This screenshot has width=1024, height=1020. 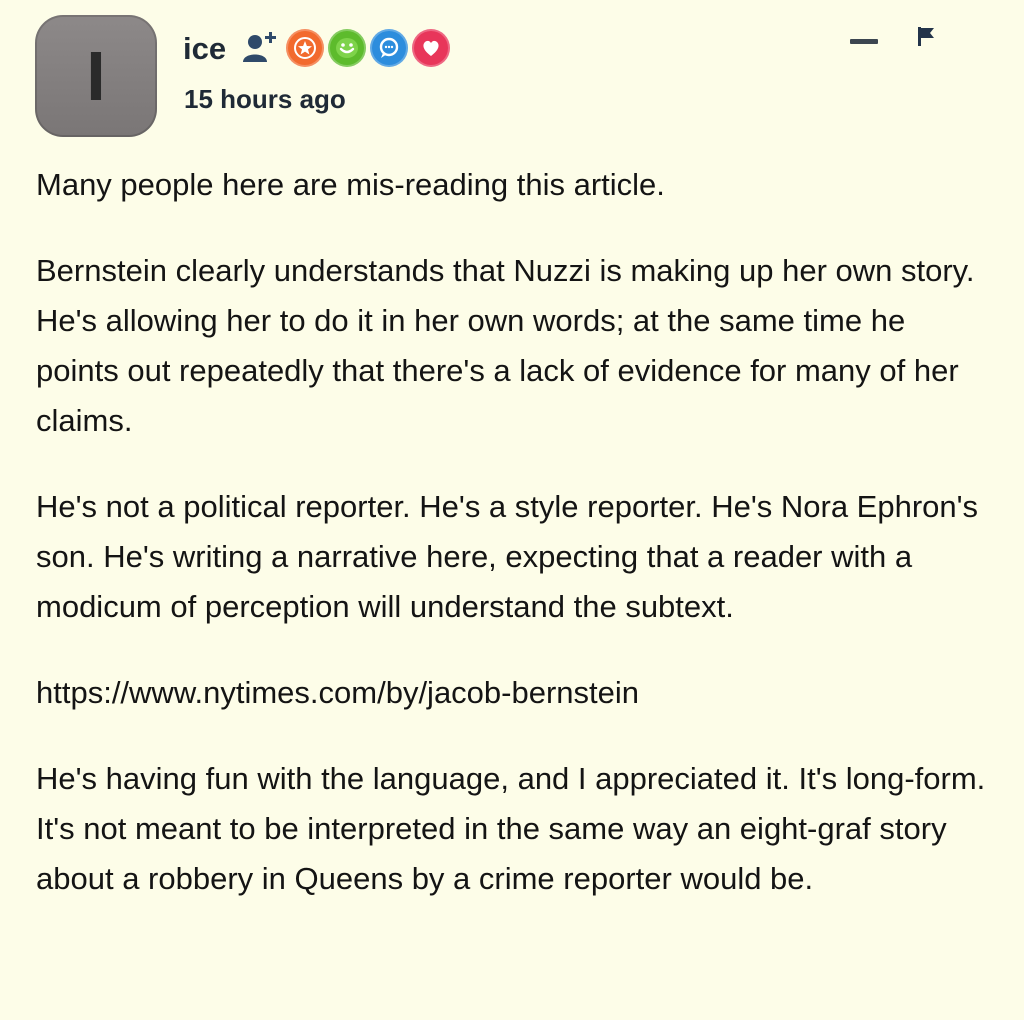 I want to click on flag-icon, so click(x=926, y=36).